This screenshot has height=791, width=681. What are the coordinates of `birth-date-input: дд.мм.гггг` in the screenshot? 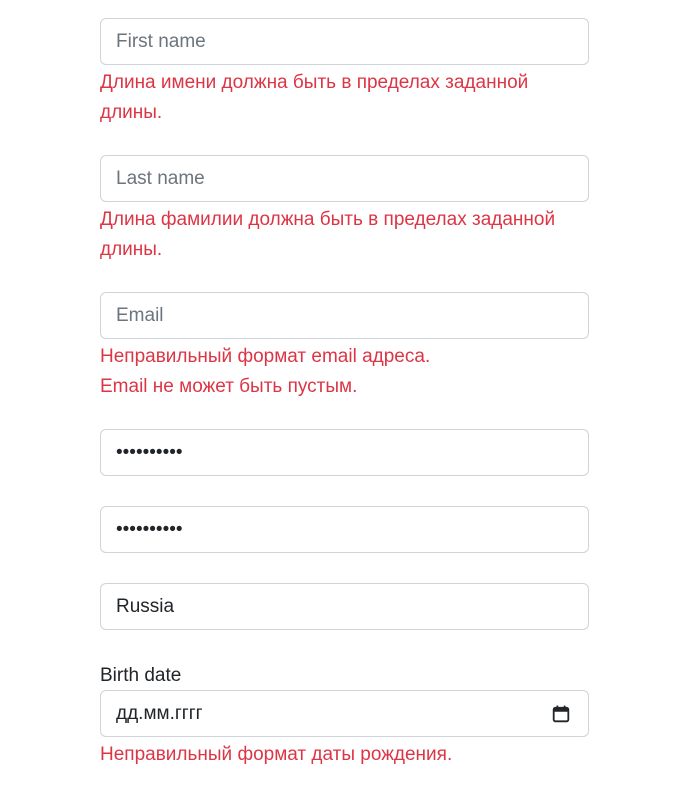 It's located at (344, 713).